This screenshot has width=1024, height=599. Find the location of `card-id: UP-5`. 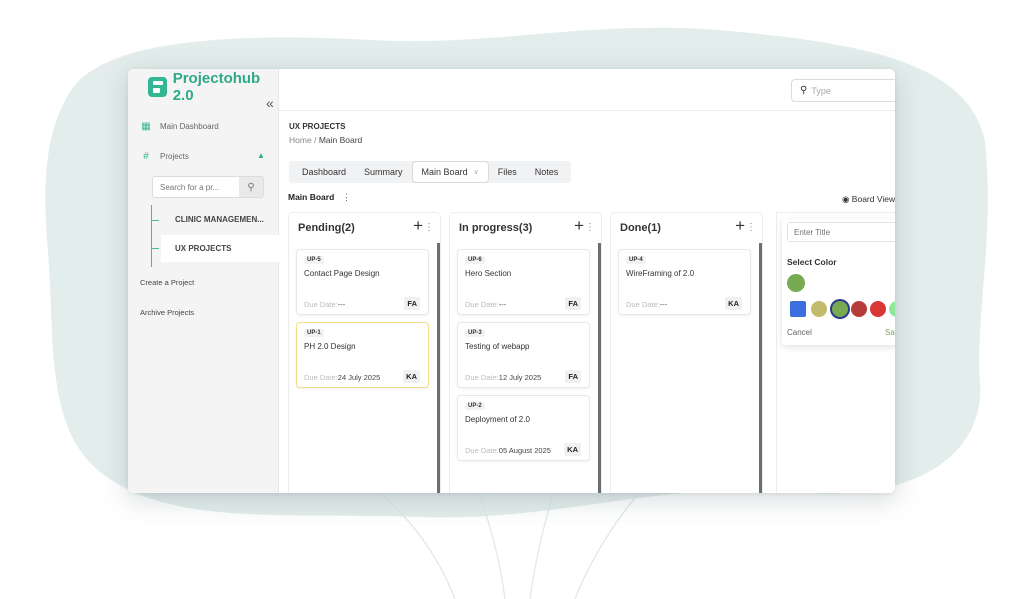

card-id: UP-5 is located at coordinates (314, 260).